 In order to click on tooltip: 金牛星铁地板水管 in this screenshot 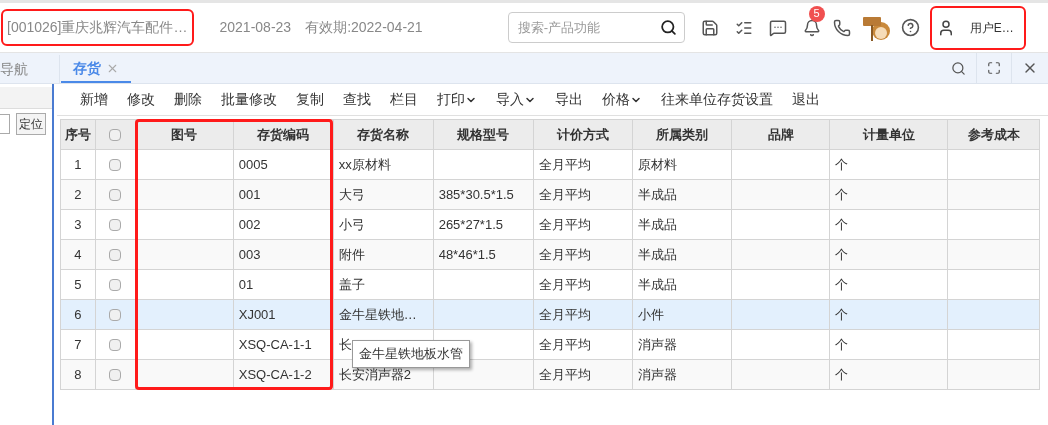, I will do `click(411, 354)`.